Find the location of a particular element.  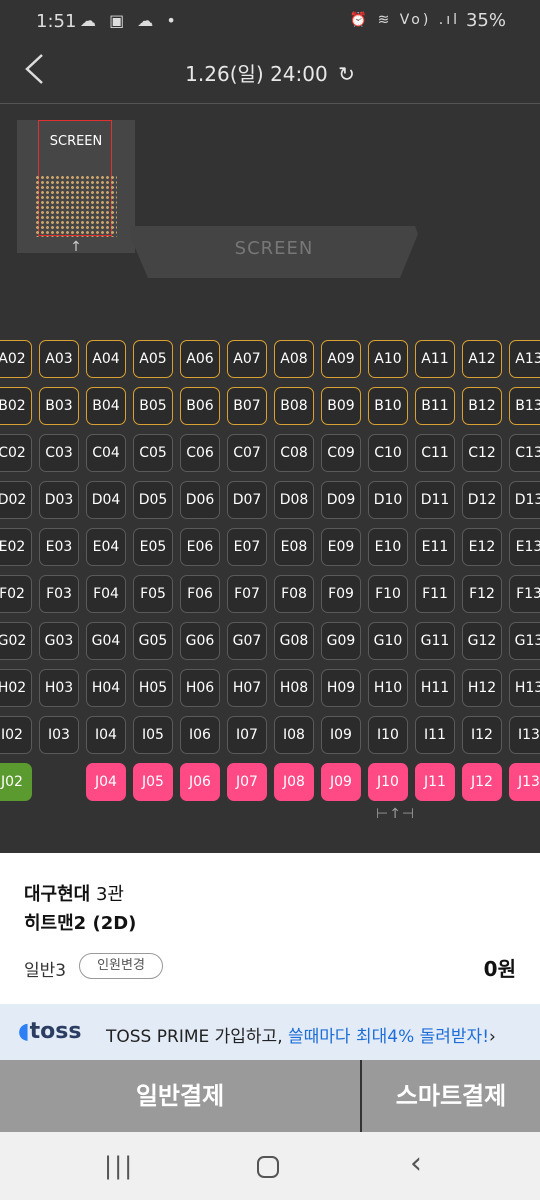

seat-a06: A06 is located at coordinates (200, 359).